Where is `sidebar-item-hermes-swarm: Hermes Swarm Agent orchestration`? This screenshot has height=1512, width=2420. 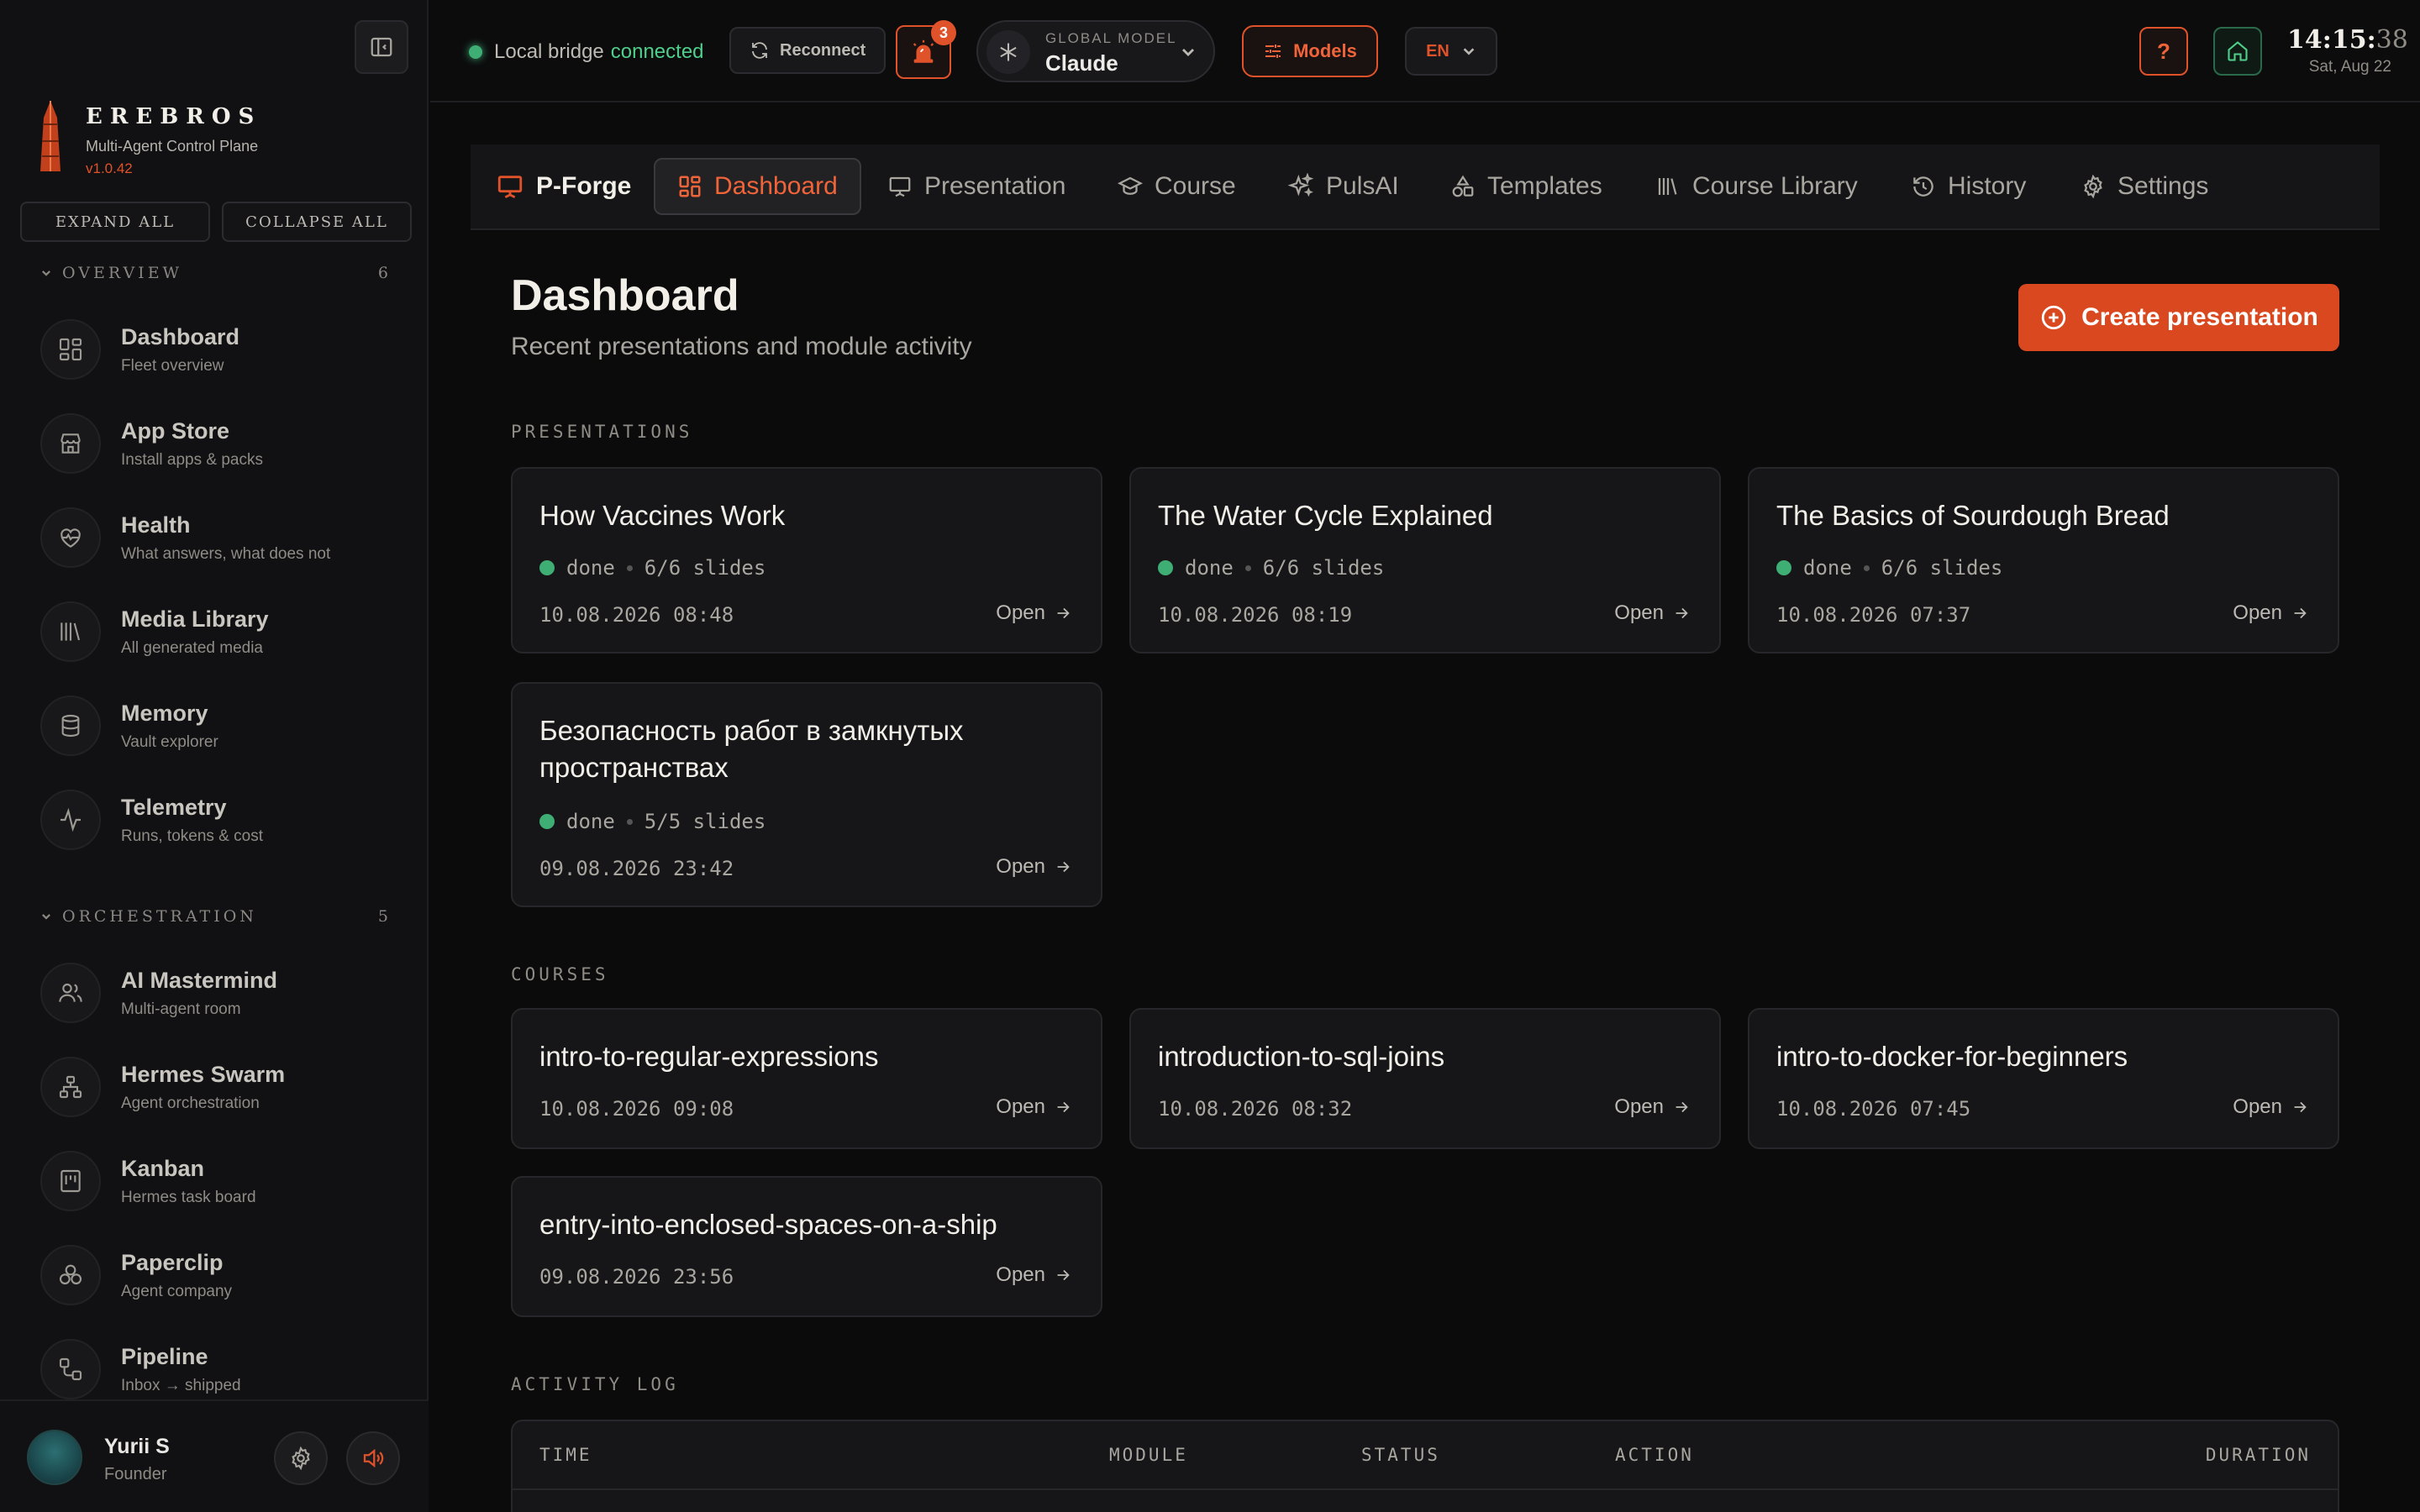 sidebar-item-hermes-swarm: Hermes Swarm Agent orchestration is located at coordinates (162, 1087).